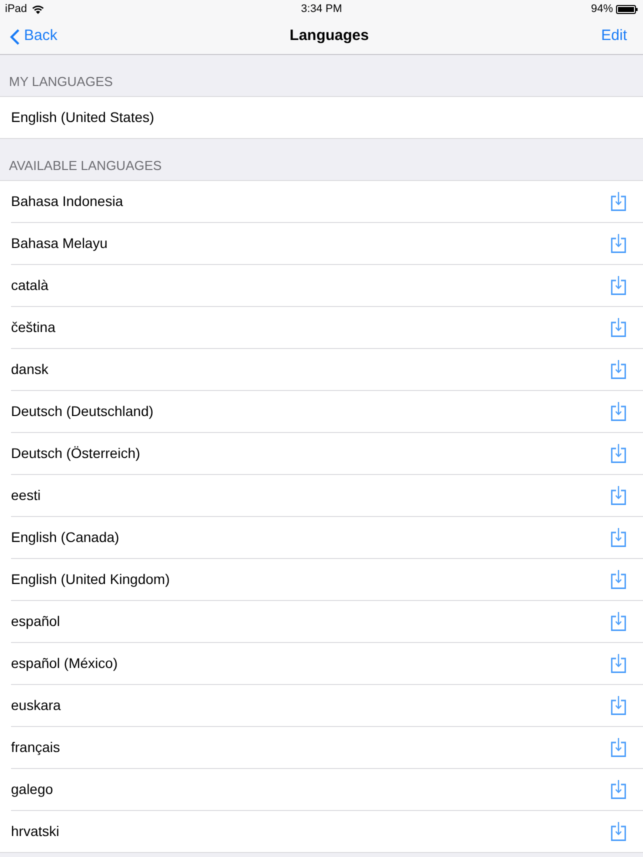  Describe the element at coordinates (32, 789) in the screenshot. I see `language-name: galego` at that location.